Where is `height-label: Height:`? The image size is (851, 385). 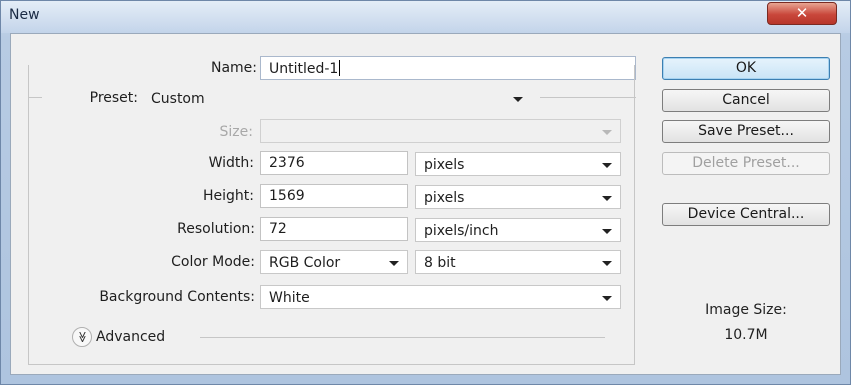 height-label: Height: is located at coordinates (228, 196).